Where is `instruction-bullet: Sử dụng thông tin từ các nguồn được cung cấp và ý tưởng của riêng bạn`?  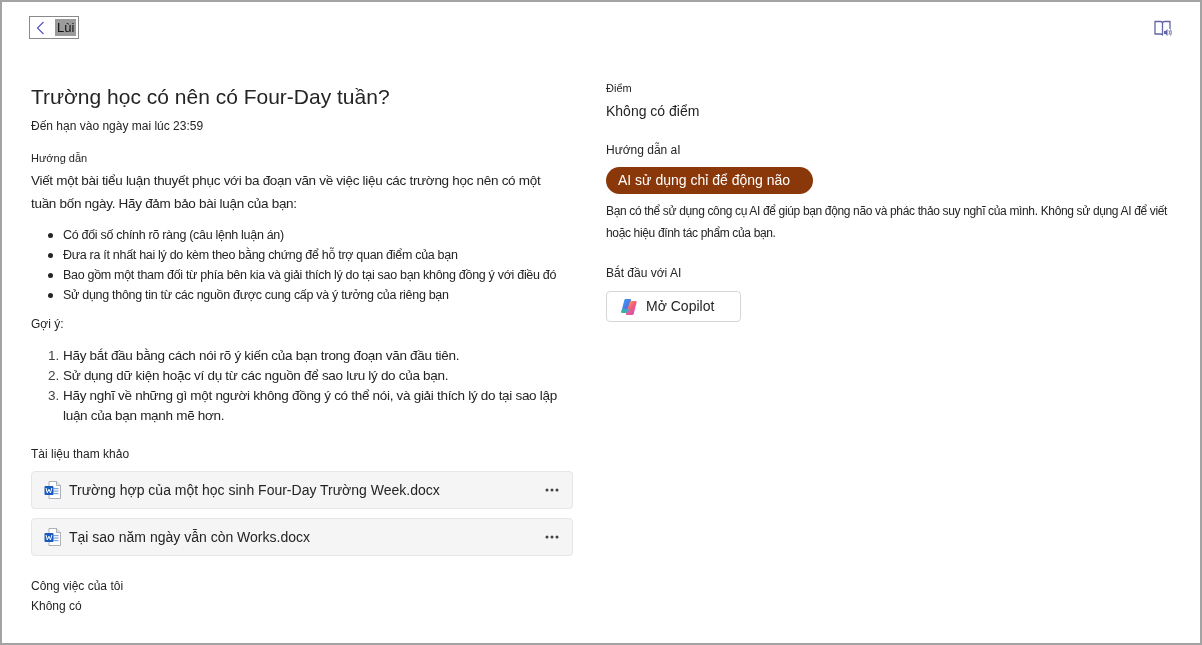 instruction-bullet: Sử dụng thông tin từ các nguồn được cung cấp và ý tưởng của riêng bạn is located at coordinates (256, 295).